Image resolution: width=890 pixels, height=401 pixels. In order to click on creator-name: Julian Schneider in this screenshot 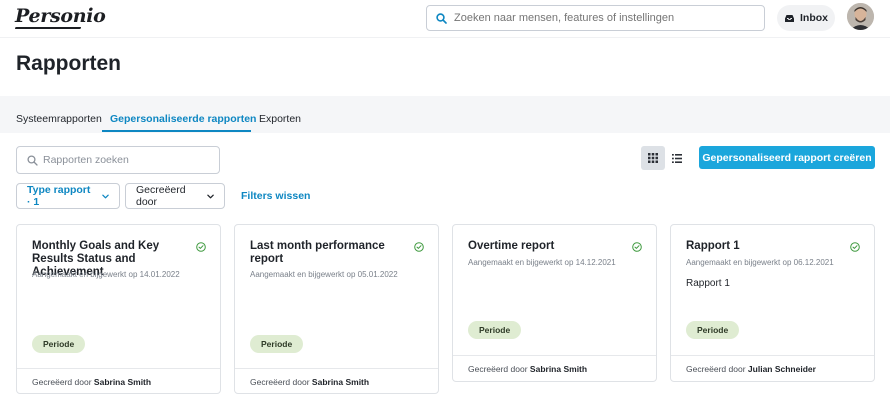, I will do `click(781, 369)`.